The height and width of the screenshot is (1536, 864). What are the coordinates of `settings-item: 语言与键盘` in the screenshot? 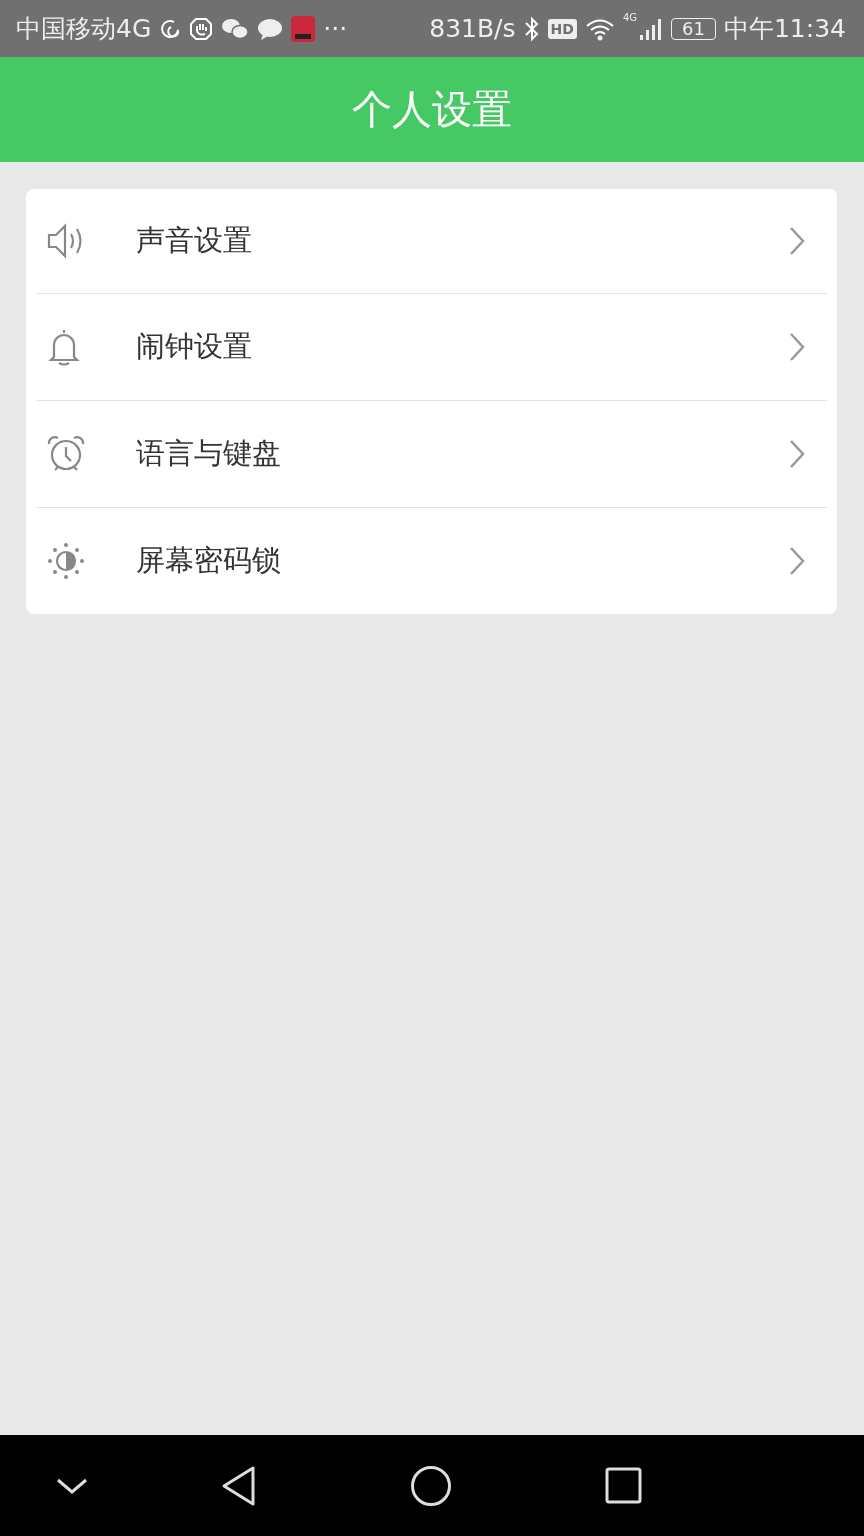 It's located at (431, 453).